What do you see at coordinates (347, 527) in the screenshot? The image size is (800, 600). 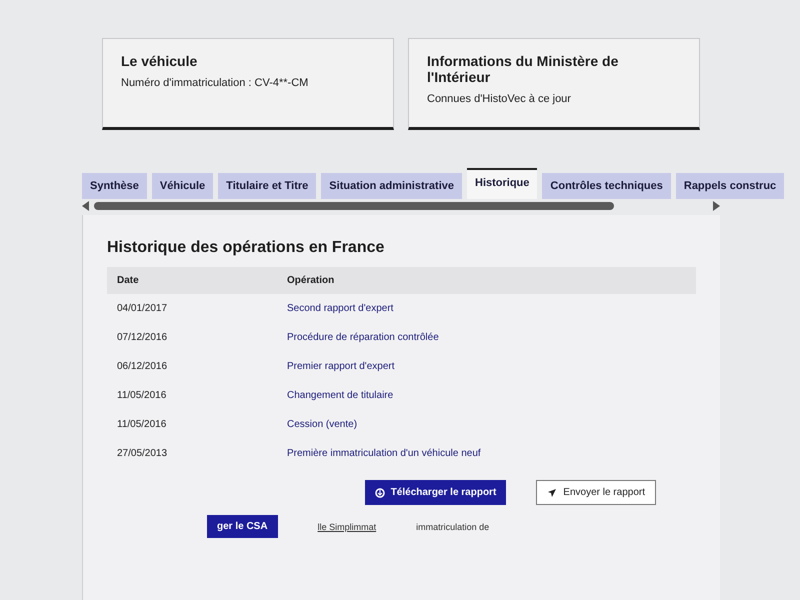 I see `simplimmat-link: lle Simplimmat` at bounding box center [347, 527].